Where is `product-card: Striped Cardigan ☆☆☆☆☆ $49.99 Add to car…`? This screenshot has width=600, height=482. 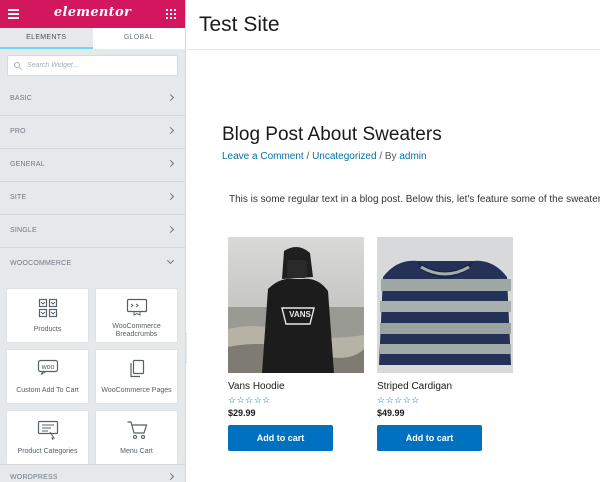
product-card: Striped Cardigan ☆☆☆☆☆ $49.99 Add to car… is located at coordinates (445, 344).